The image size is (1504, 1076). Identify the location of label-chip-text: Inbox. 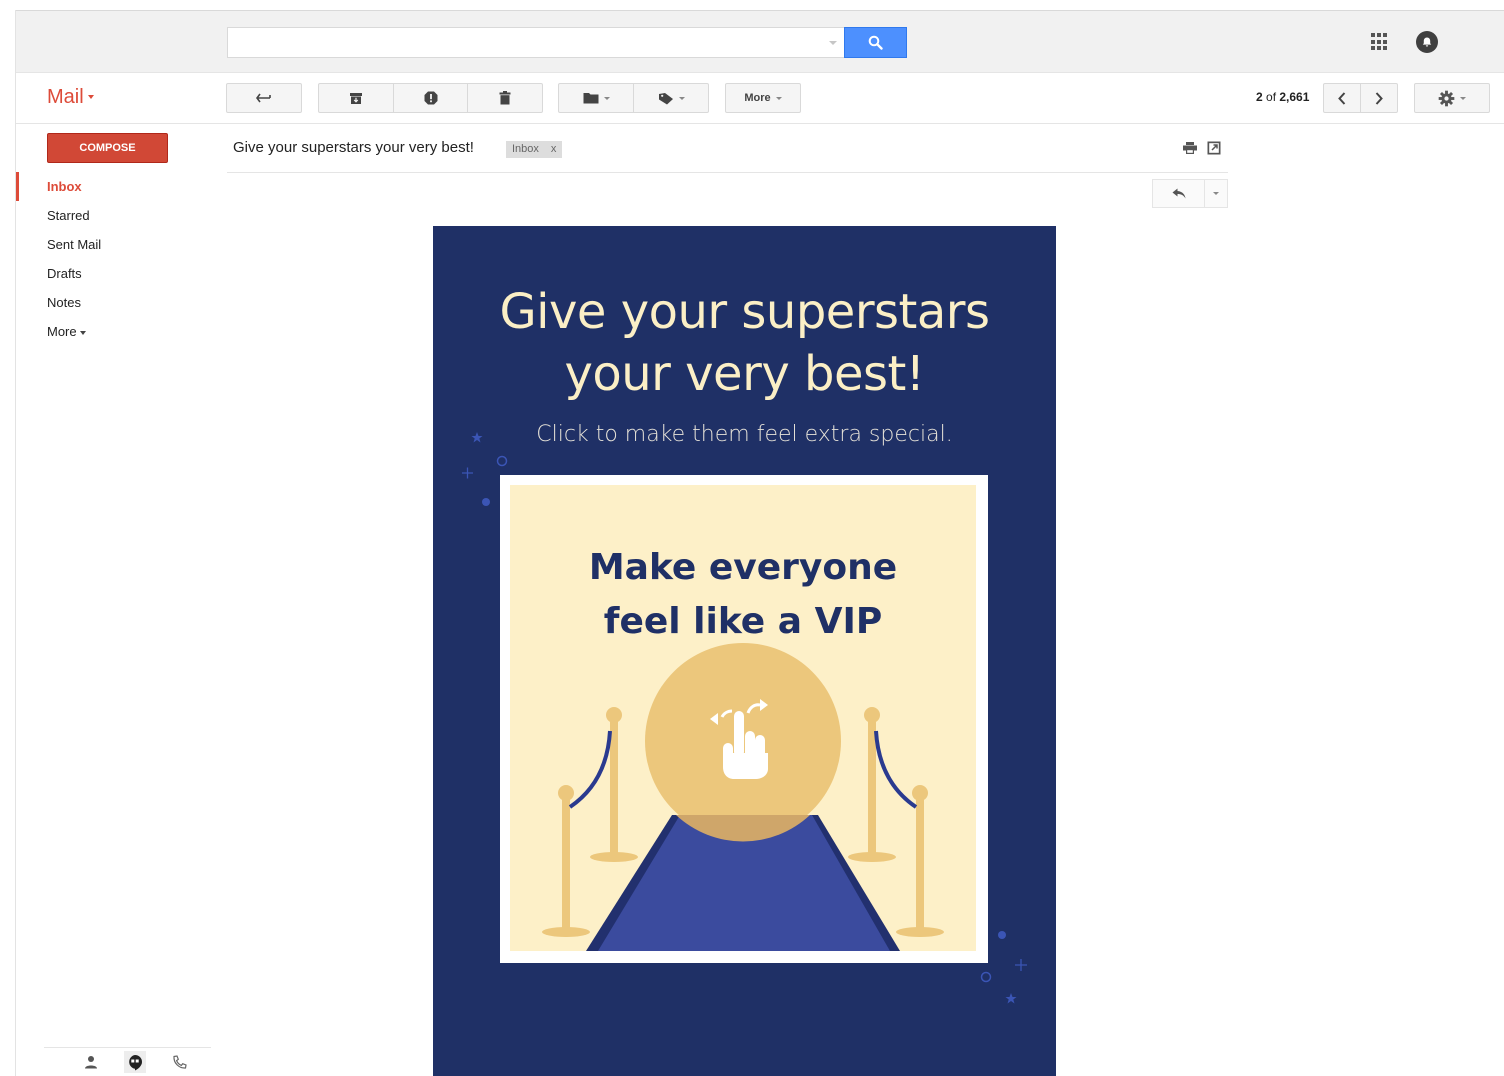
(525, 149).